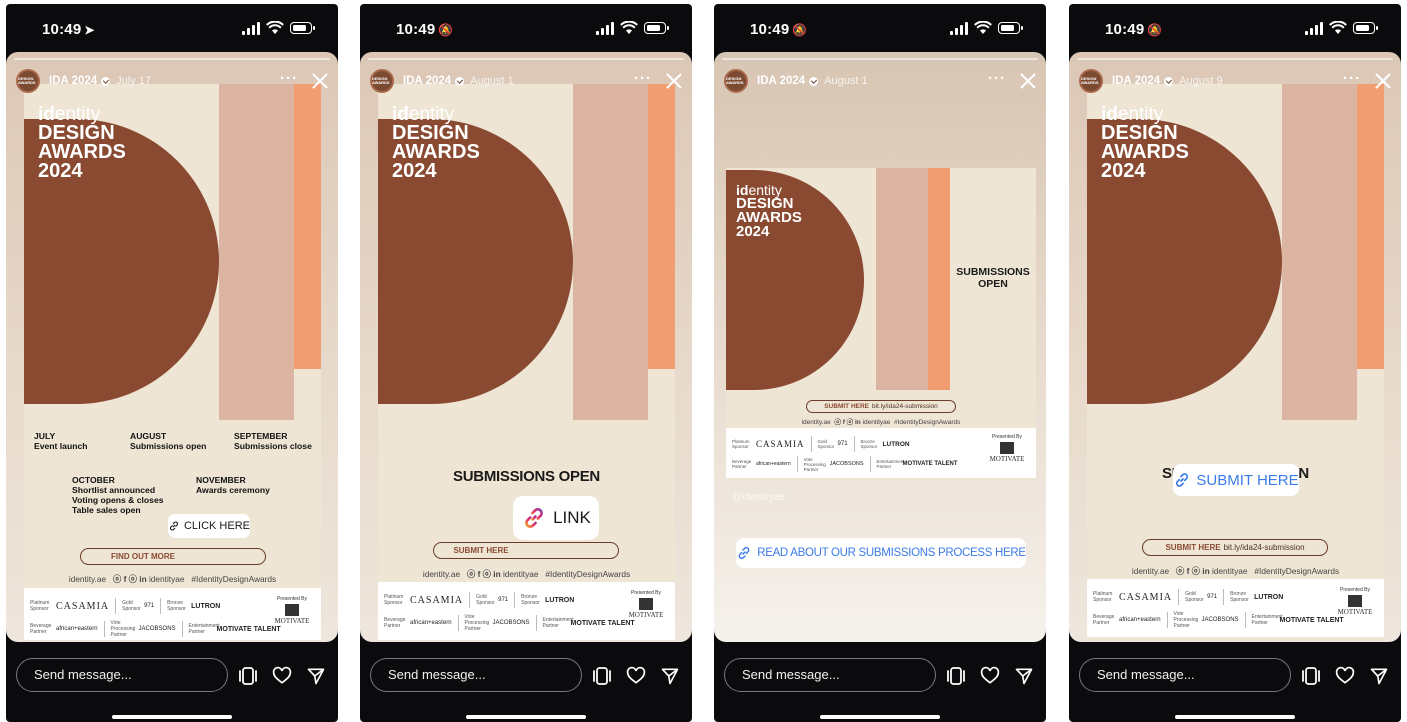 The width and height of the screenshot is (1407, 722). What do you see at coordinates (779, 29) in the screenshot?
I see `clock: 10:49 🔕` at bounding box center [779, 29].